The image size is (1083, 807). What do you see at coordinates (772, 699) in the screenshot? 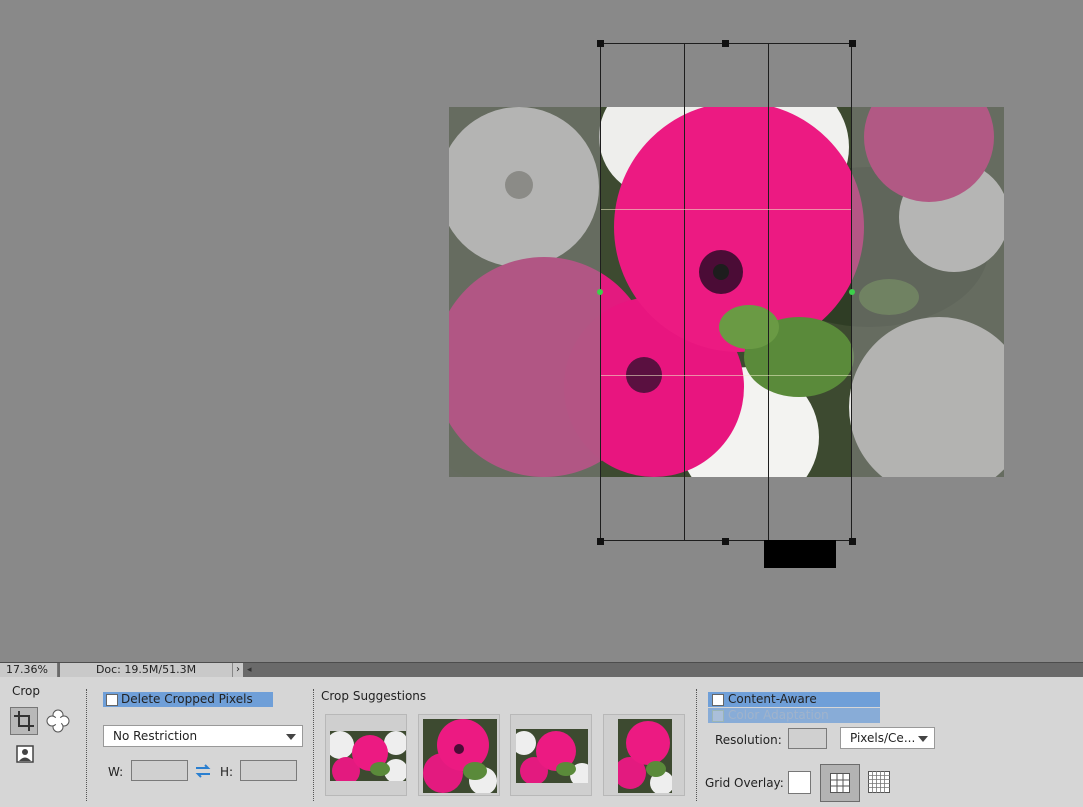
I see `content-aware-label: Content-Aware` at bounding box center [772, 699].